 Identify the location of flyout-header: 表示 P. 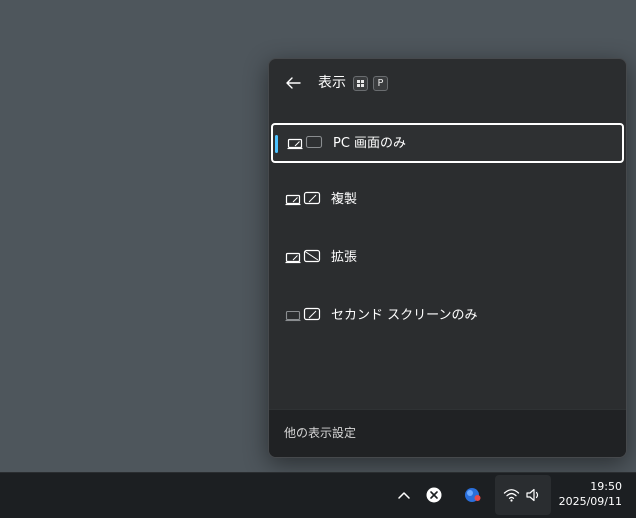
(447, 83).